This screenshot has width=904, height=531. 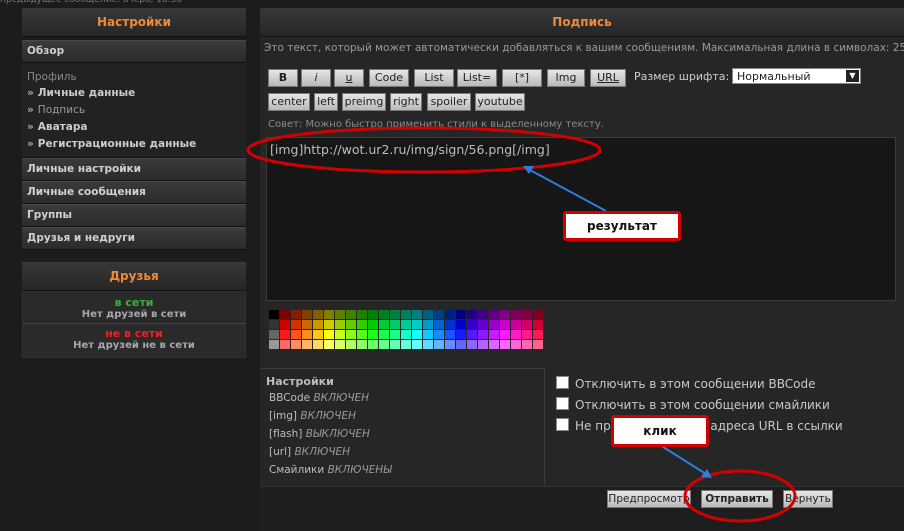 I want to click on spoiler-button: spoiler, so click(x=449, y=102).